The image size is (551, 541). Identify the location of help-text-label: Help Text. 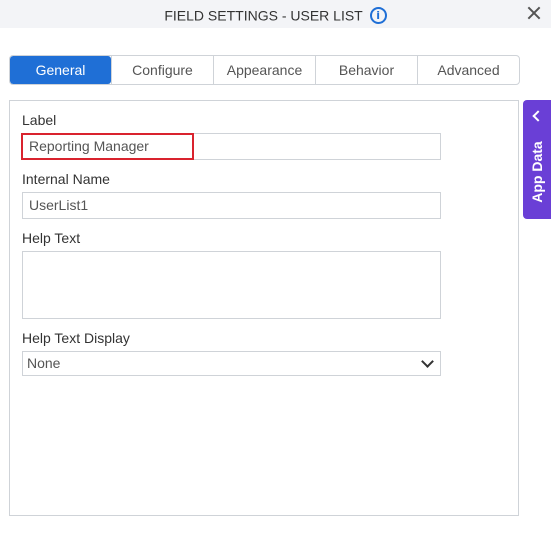
(51, 238).